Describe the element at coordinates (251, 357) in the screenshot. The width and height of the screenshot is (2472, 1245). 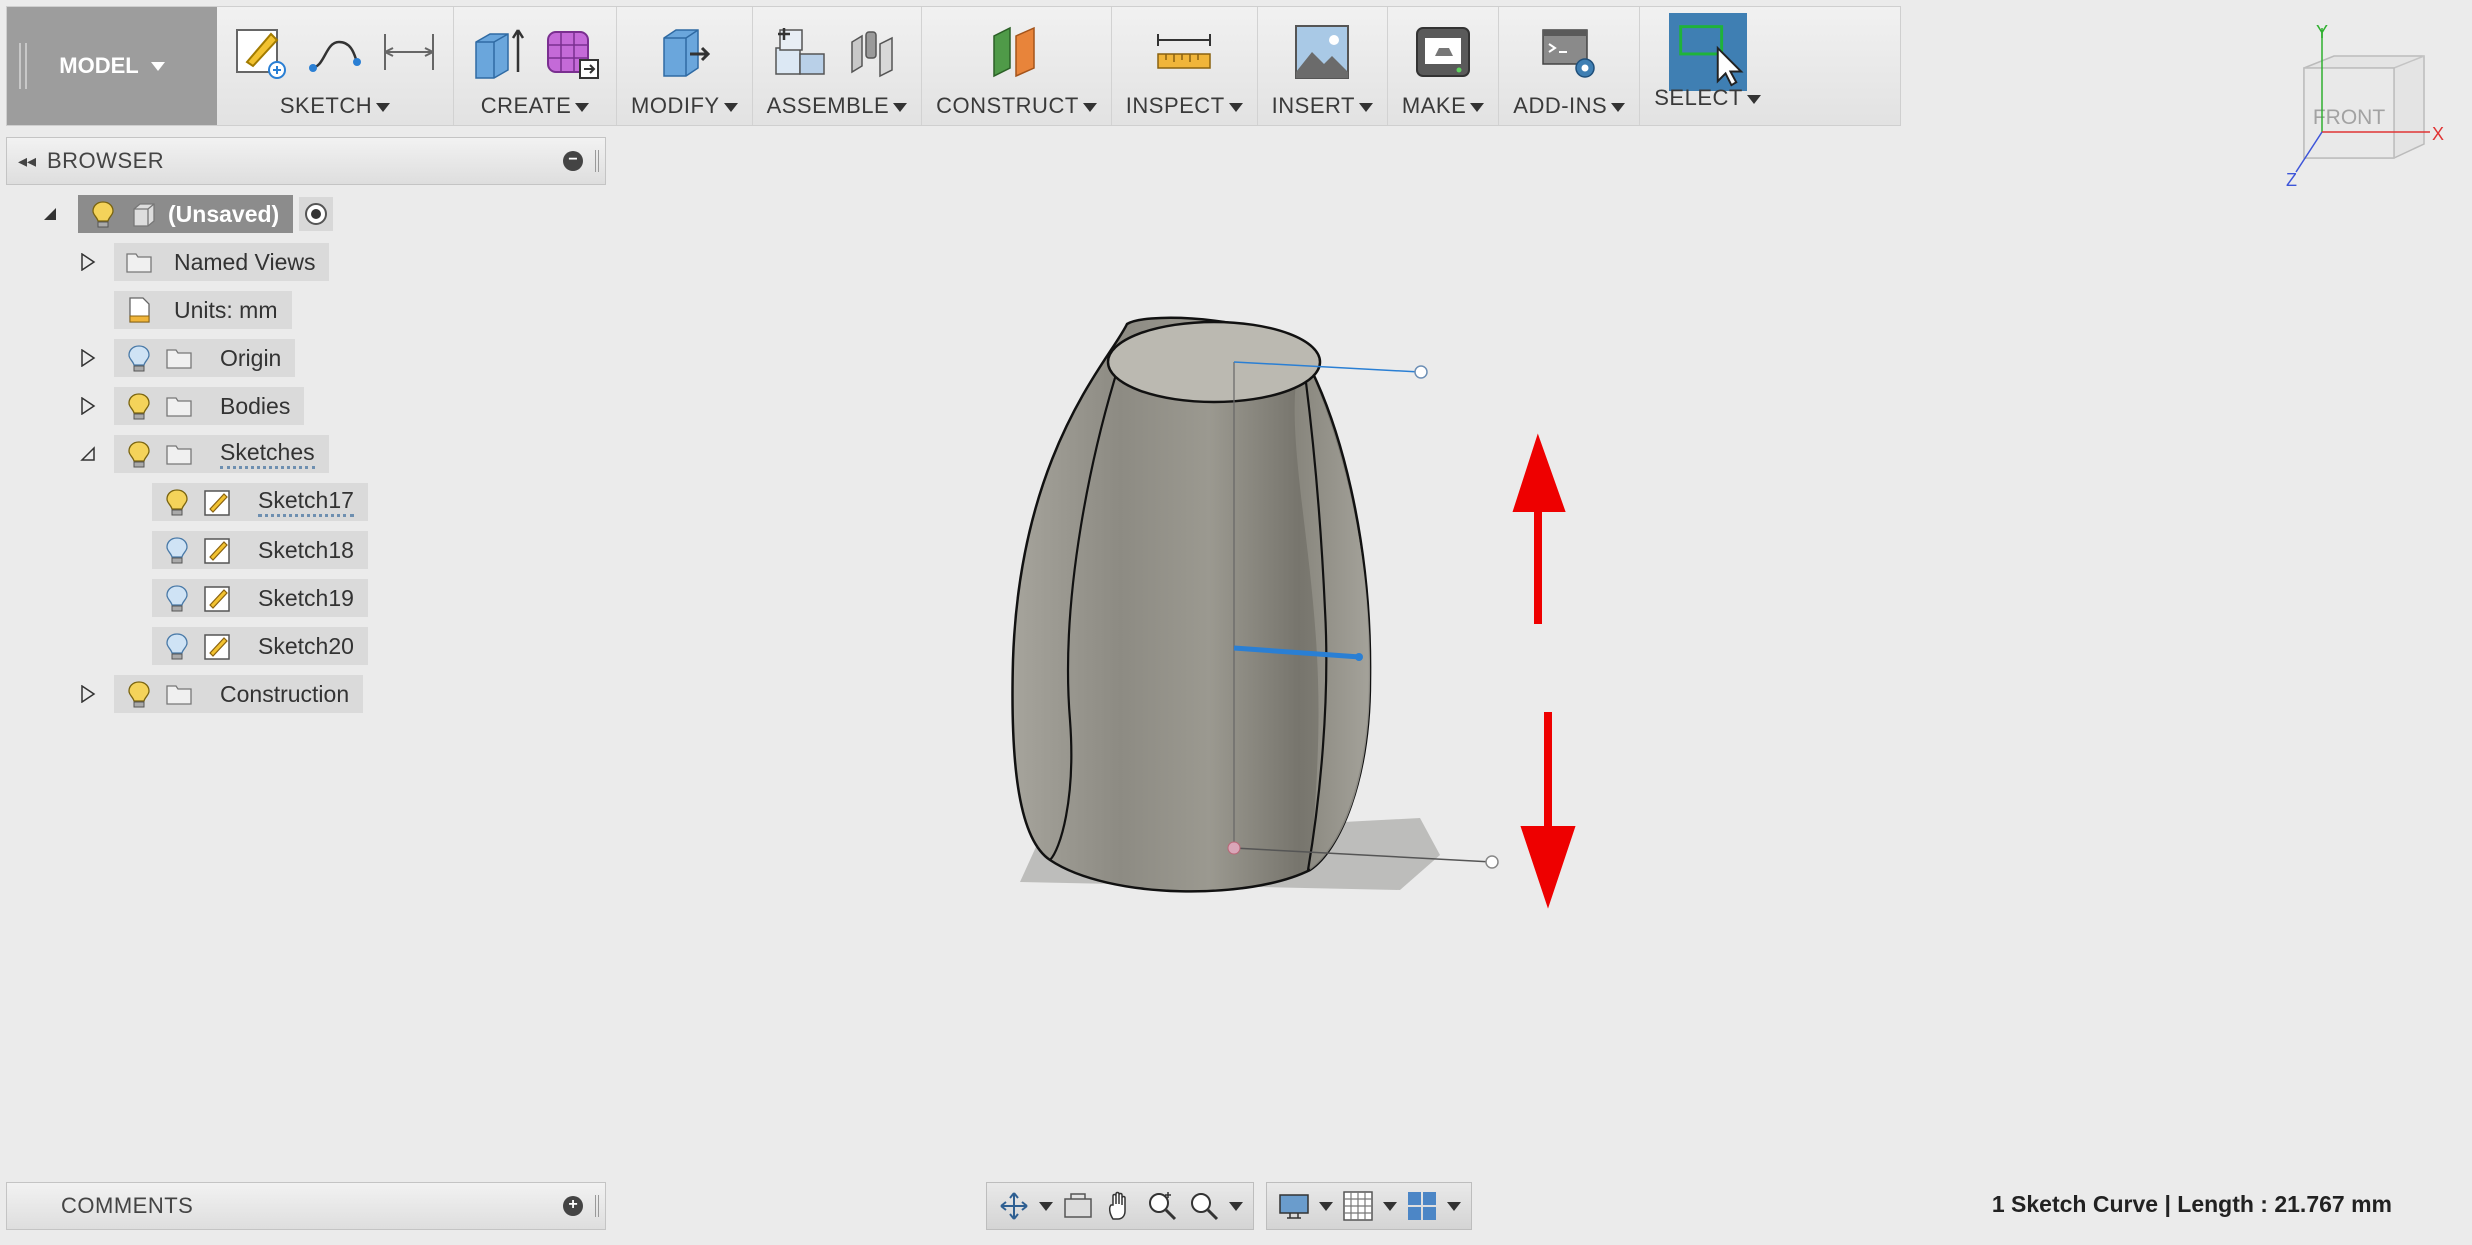
I see `origin-label: Origin` at that location.